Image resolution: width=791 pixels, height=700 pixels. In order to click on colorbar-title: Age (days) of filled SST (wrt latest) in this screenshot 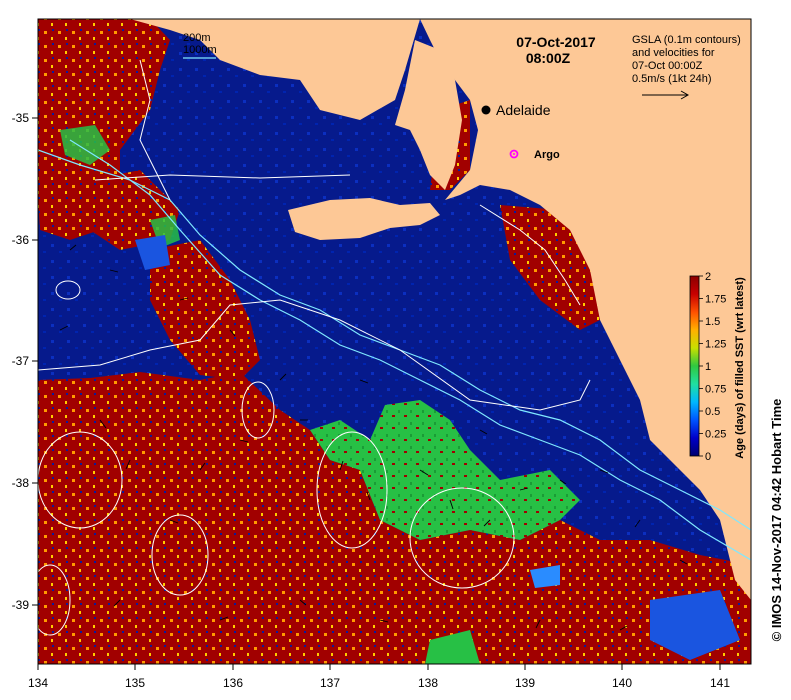, I will do `click(740, 368)`.